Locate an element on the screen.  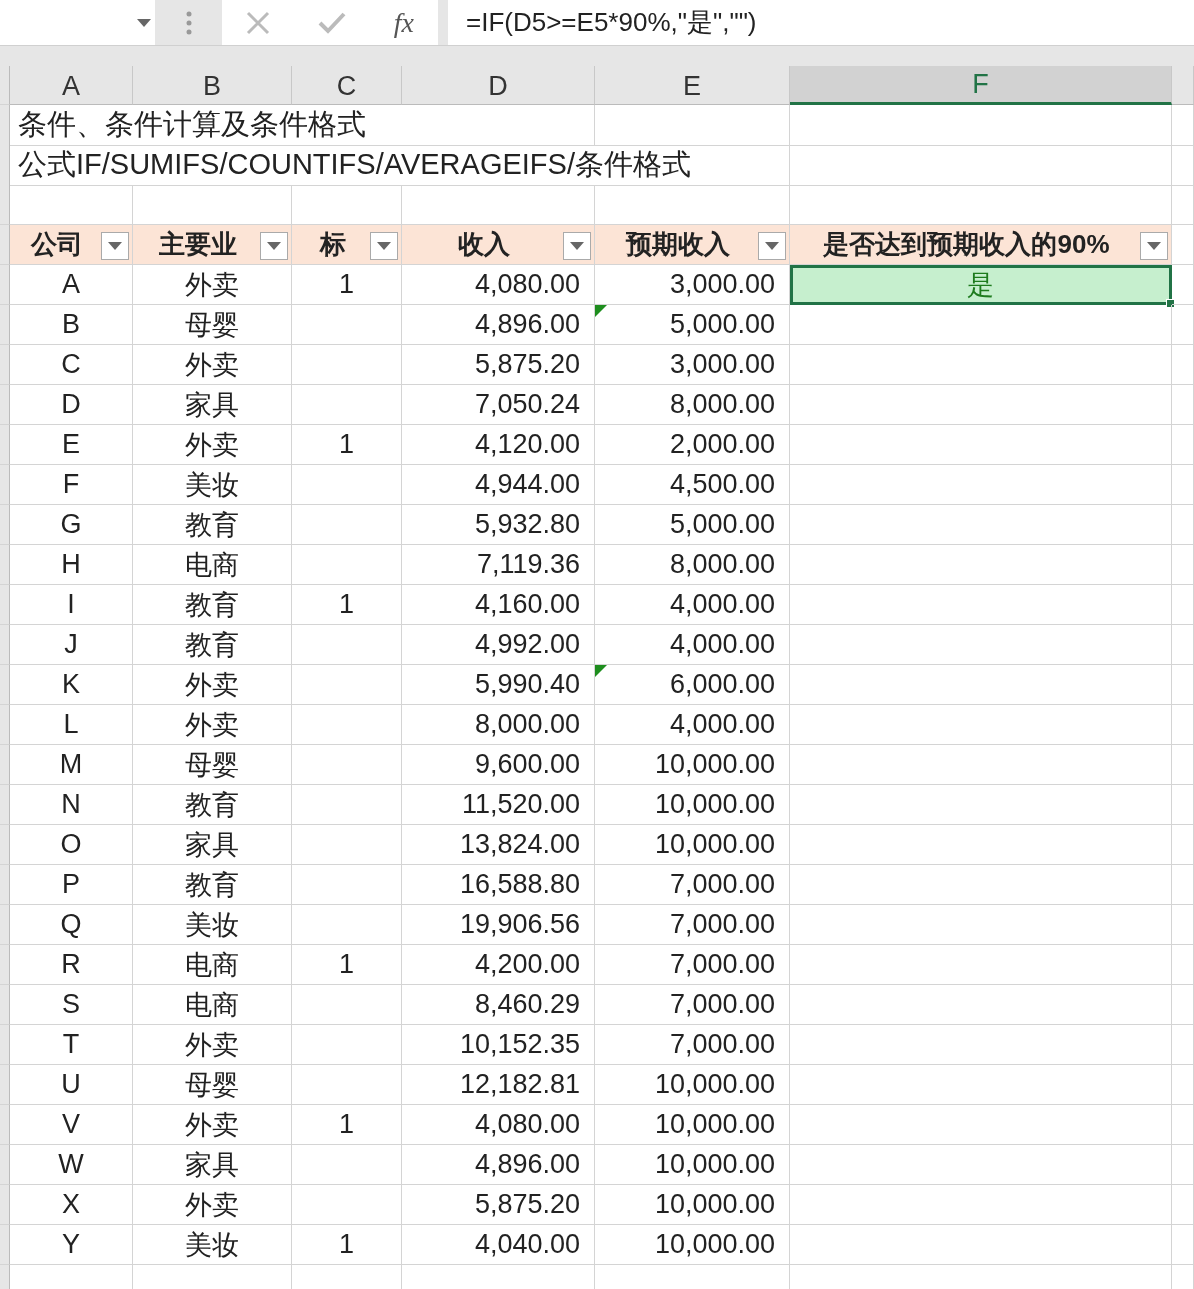
column-header: D is located at coordinates (498, 85).